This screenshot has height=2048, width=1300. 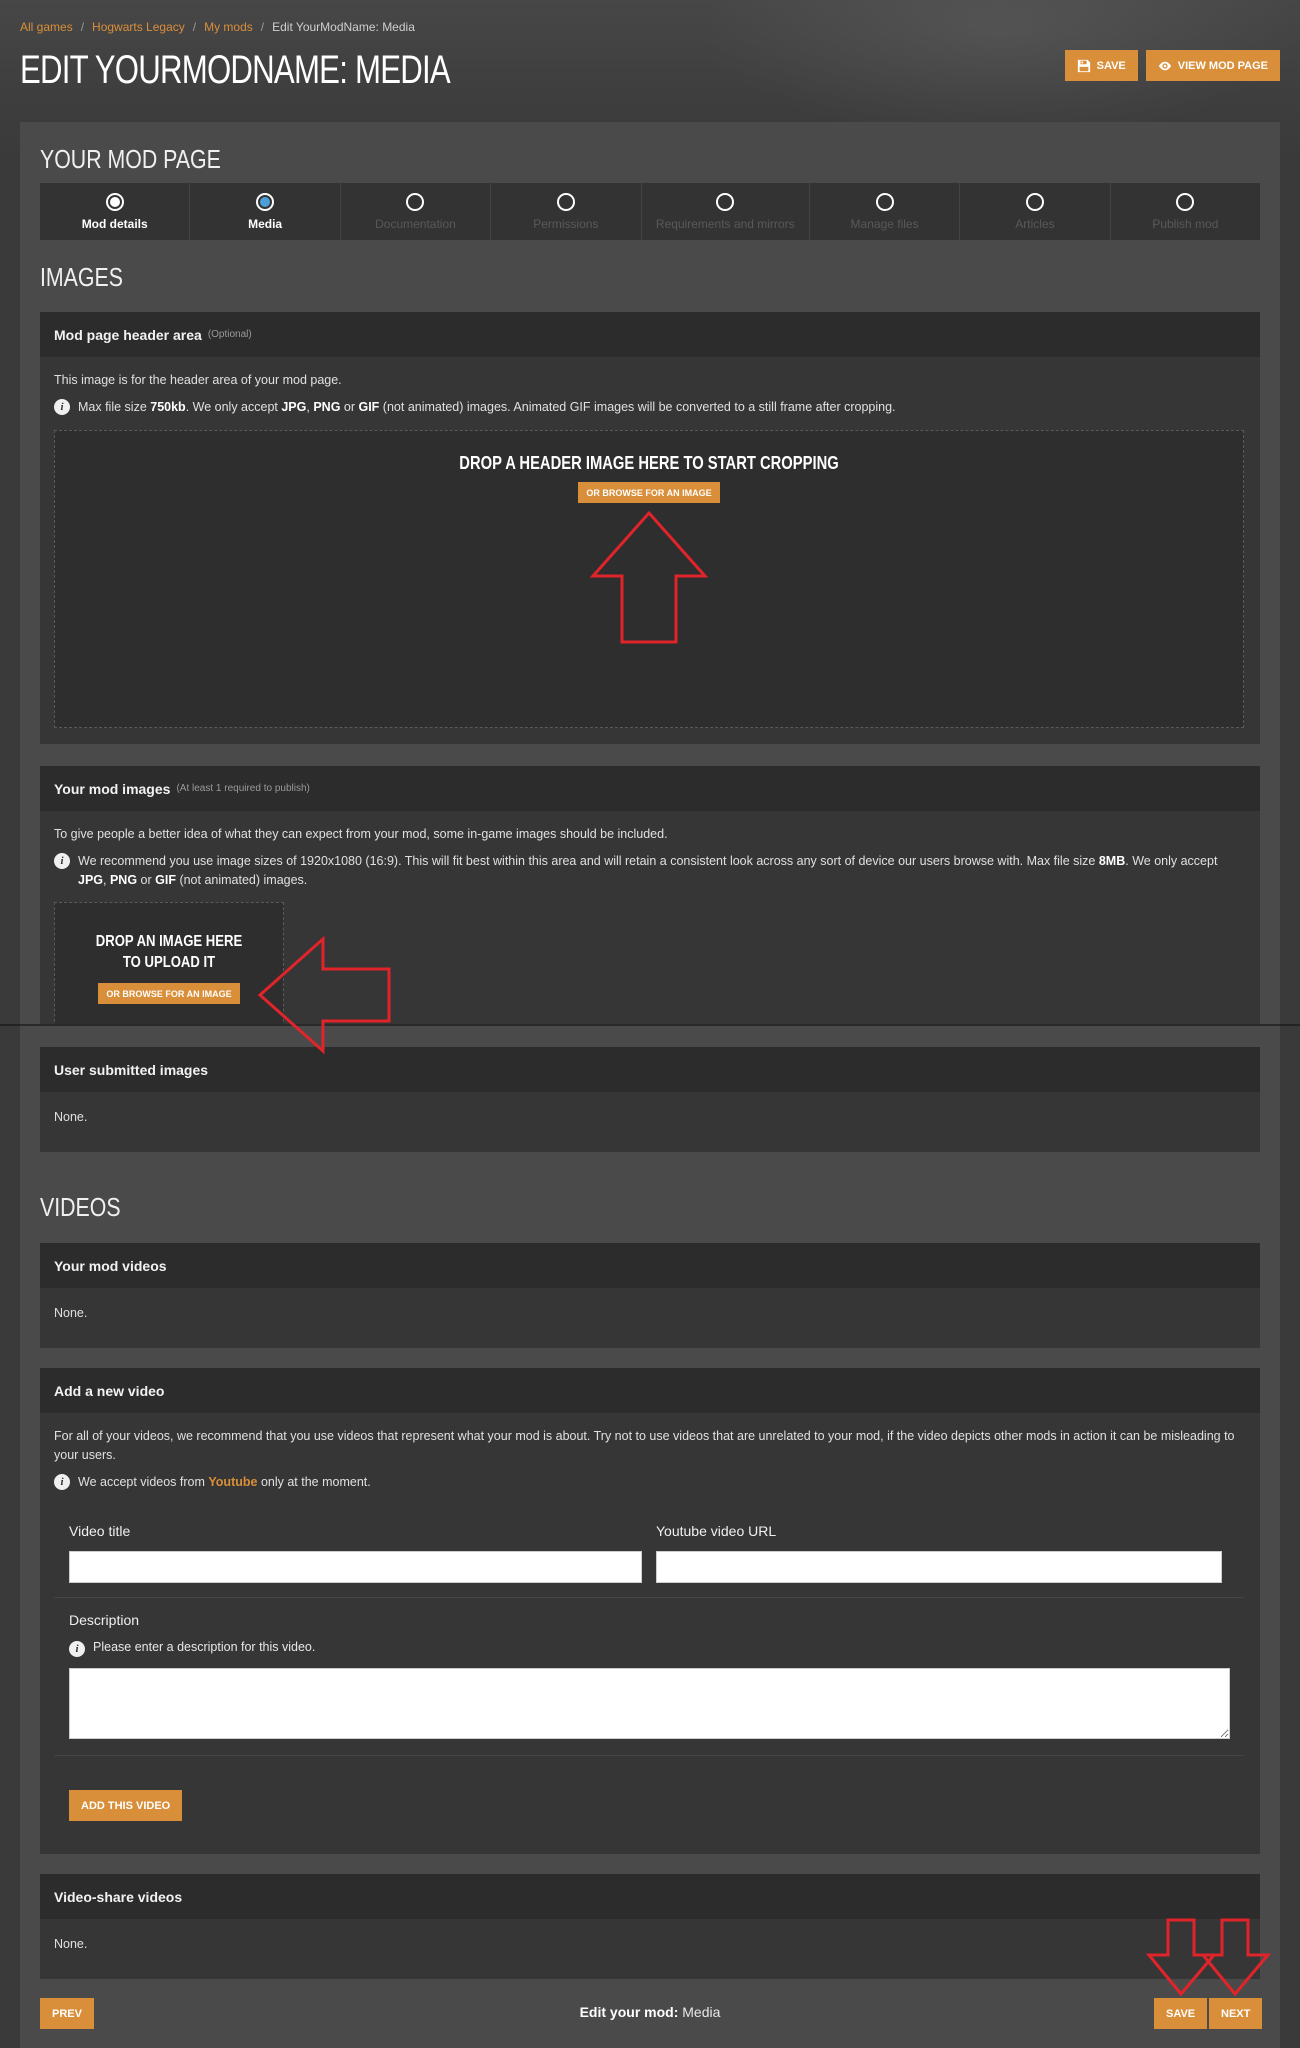 What do you see at coordinates (355, 1567) in the screenshot?
I see `video-title-input` at bounding box center [355, 1567].